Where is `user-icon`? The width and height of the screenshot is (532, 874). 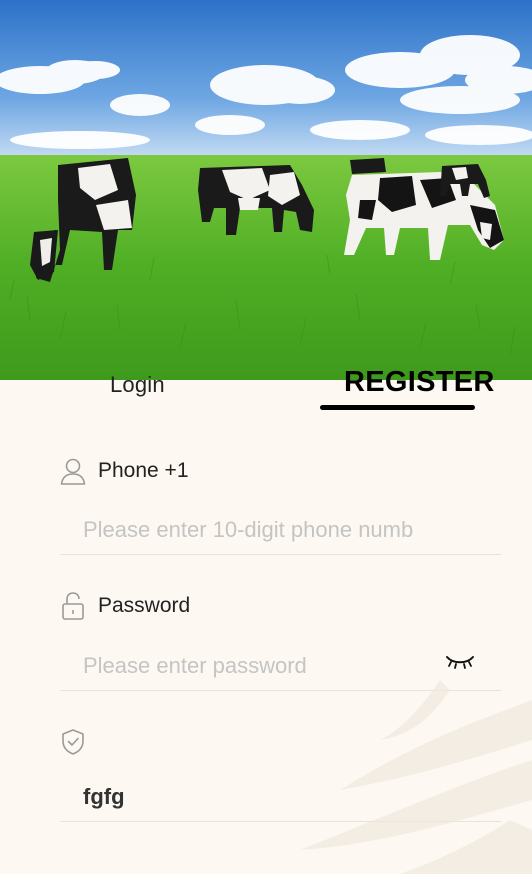 user-icon is located at coordinates (73, 471).